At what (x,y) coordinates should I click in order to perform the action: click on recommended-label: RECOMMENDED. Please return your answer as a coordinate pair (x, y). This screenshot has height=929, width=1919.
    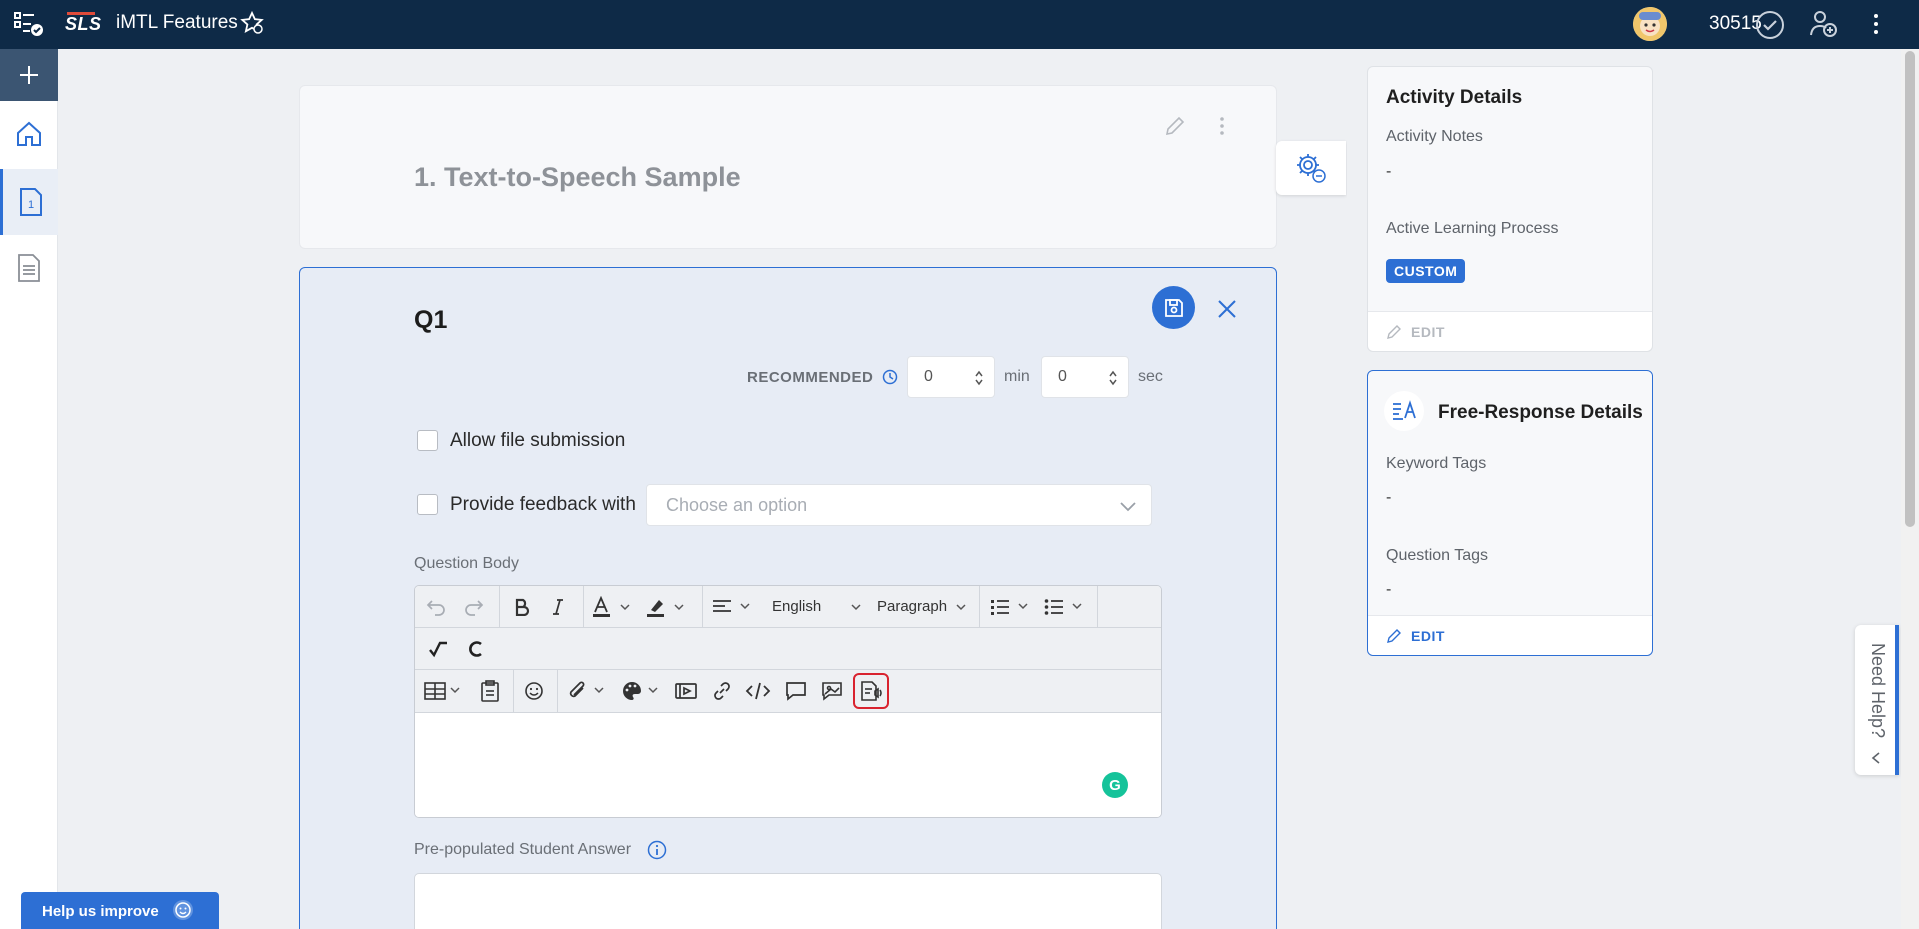
    Looking at the image, I should click on (810, 377).